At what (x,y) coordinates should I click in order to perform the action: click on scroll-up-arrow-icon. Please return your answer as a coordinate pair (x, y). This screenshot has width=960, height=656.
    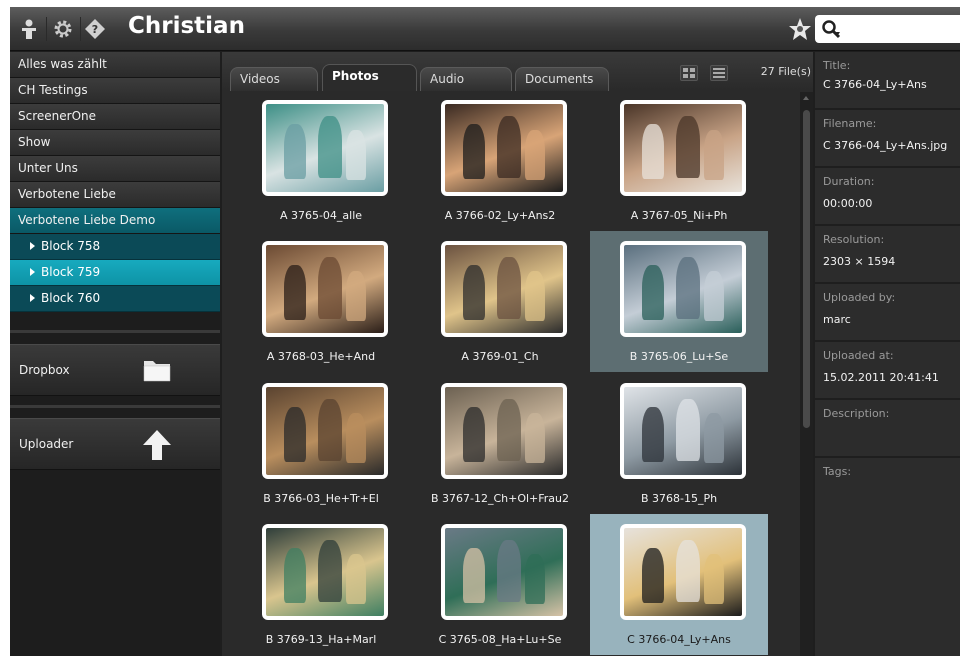
    Looking at the image, I should click on (806, 98).